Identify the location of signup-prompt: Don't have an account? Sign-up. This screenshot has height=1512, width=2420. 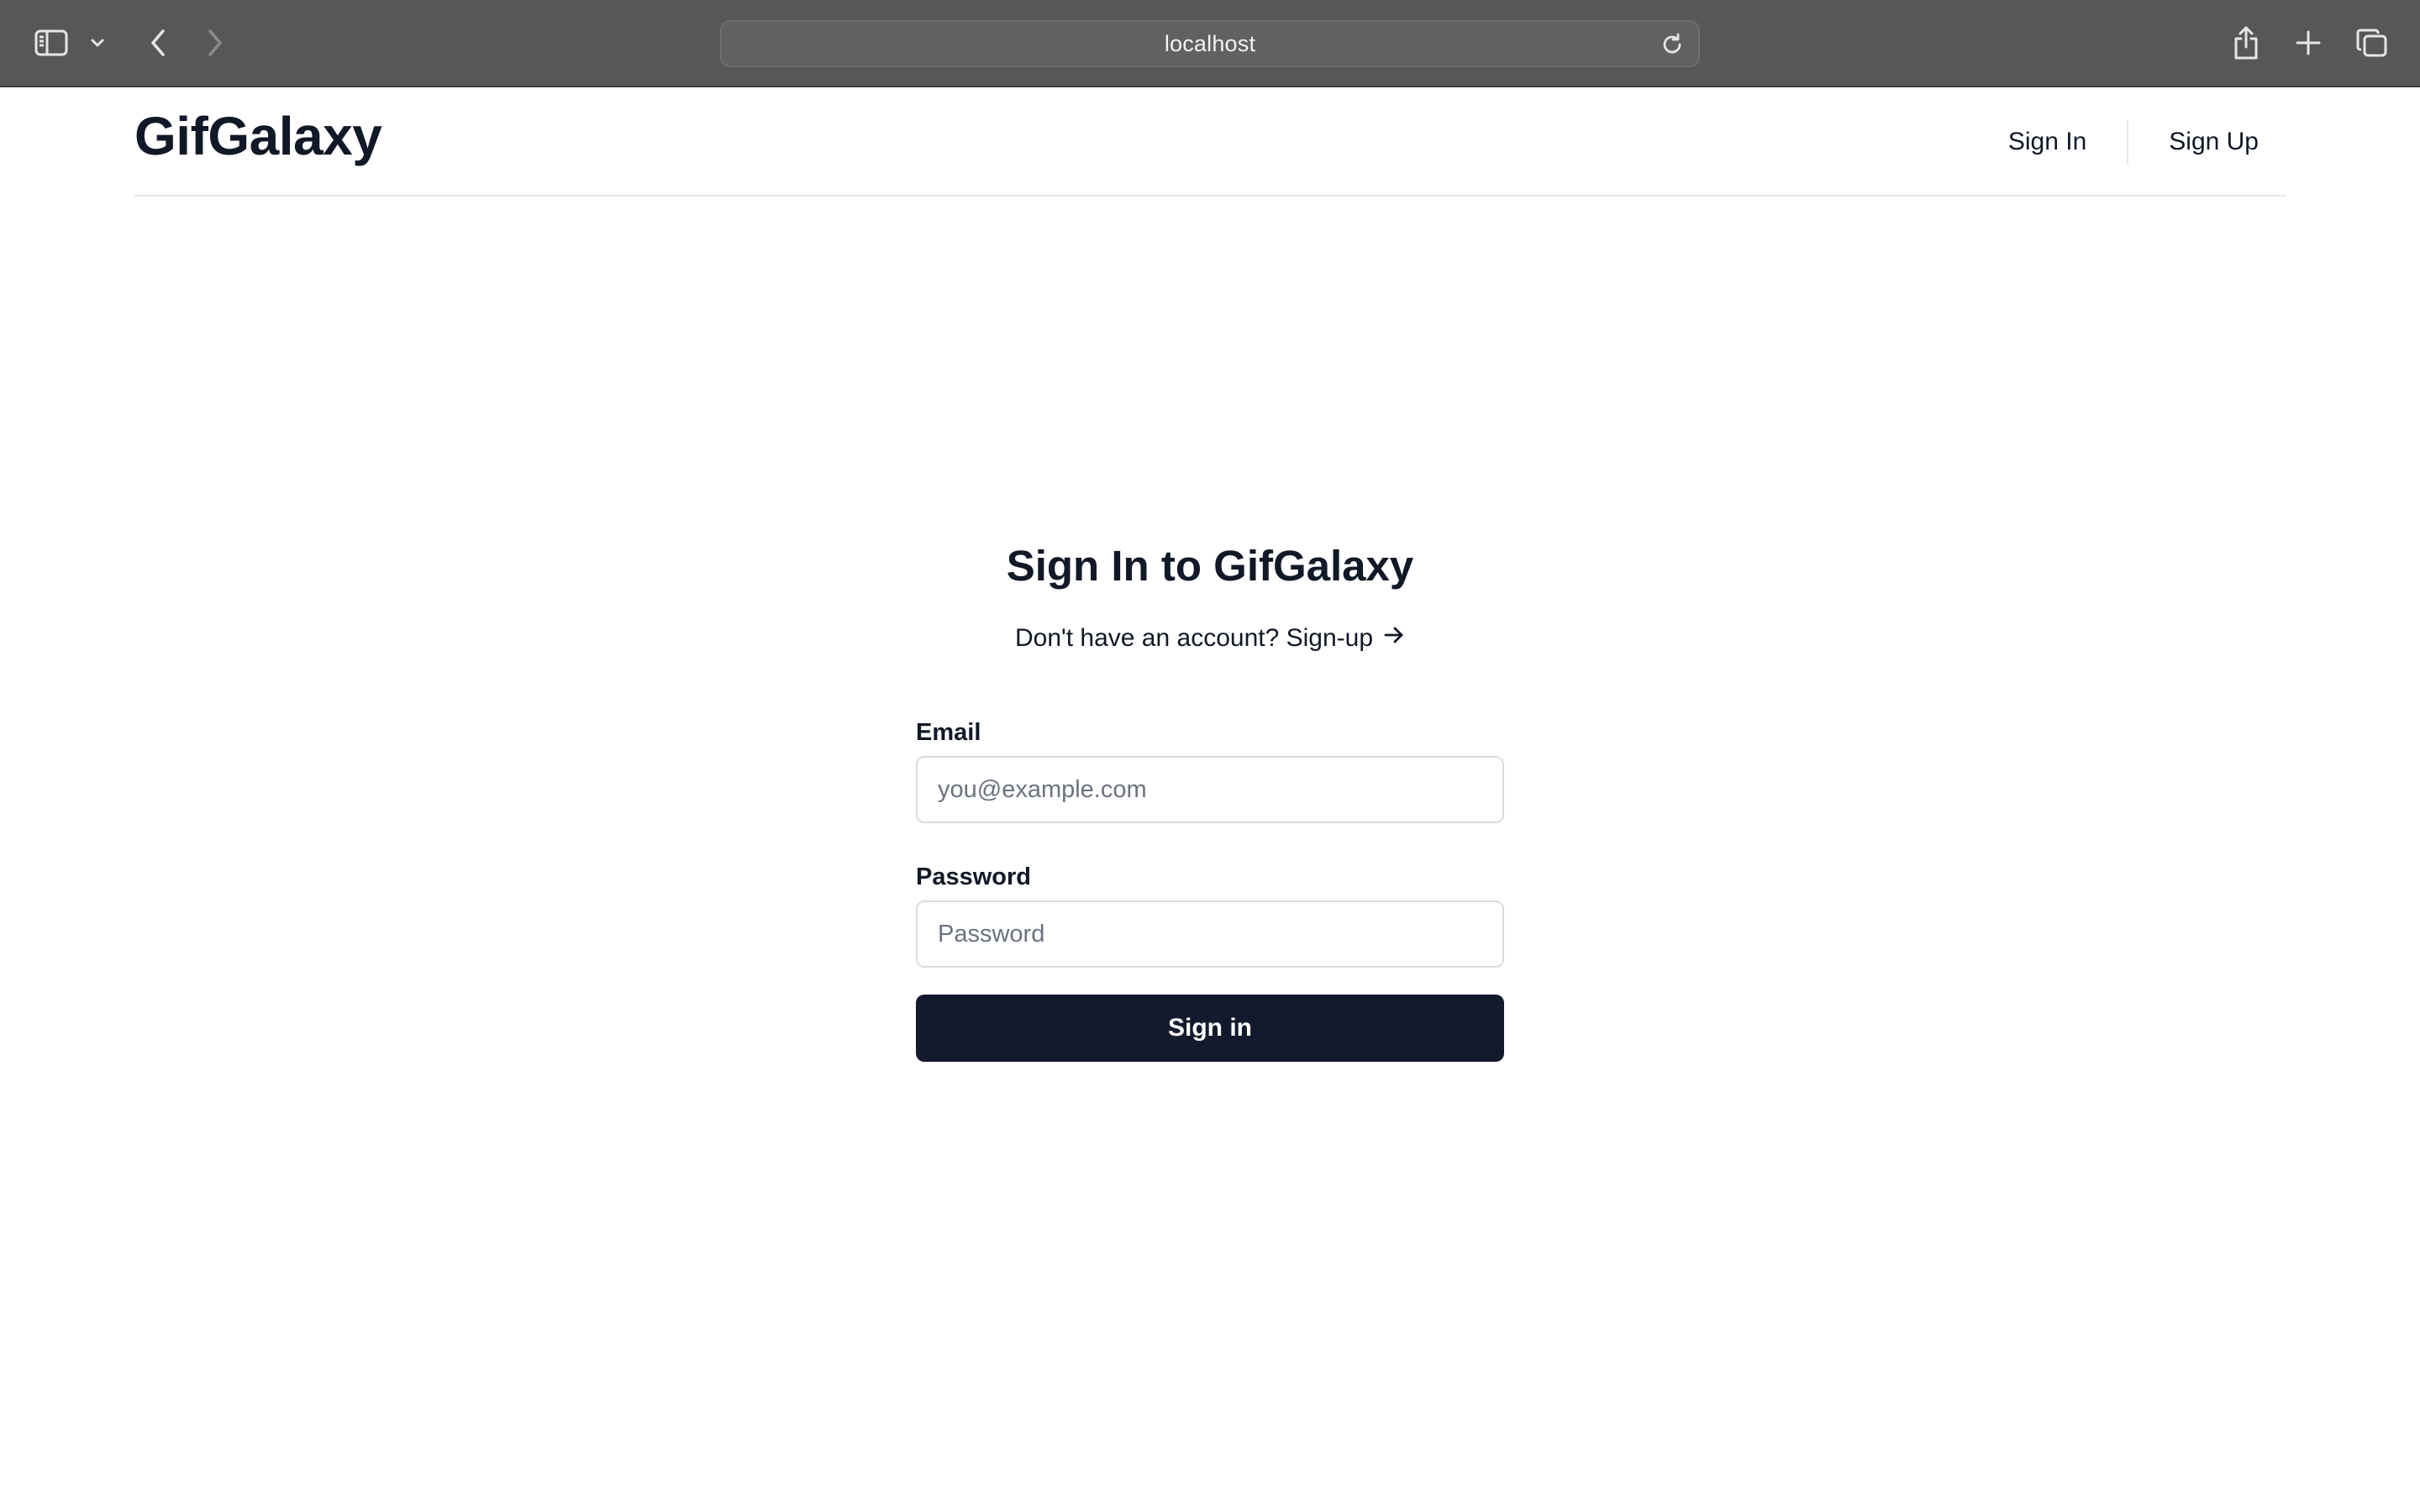
(1210, 638).